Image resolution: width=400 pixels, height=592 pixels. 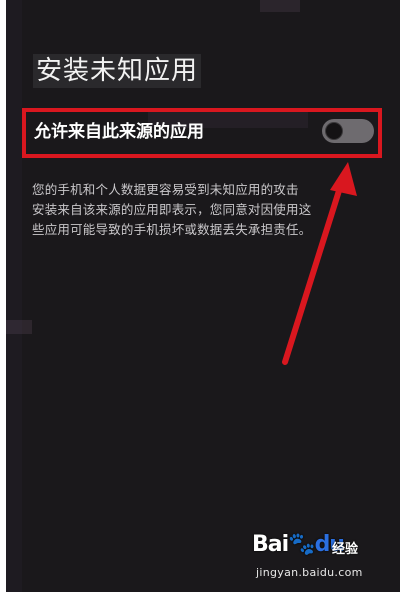 I want to click on annotation-highlight-box, so click(x=202, y=133).